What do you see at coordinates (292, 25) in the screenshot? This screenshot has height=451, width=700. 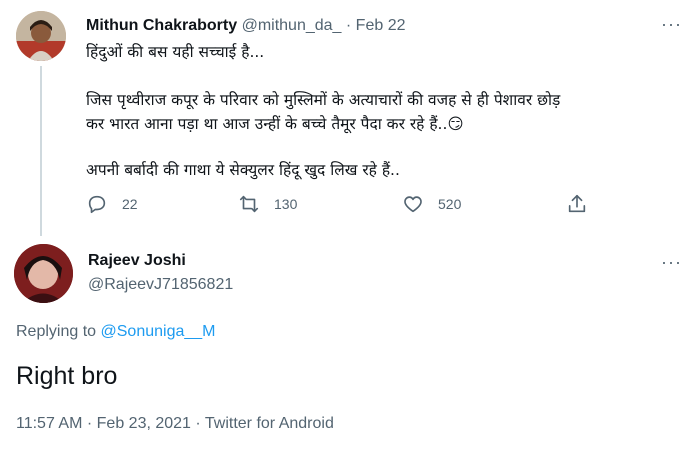 I see `author-handle: @mithun_da_` at bounding box center [292, 25].